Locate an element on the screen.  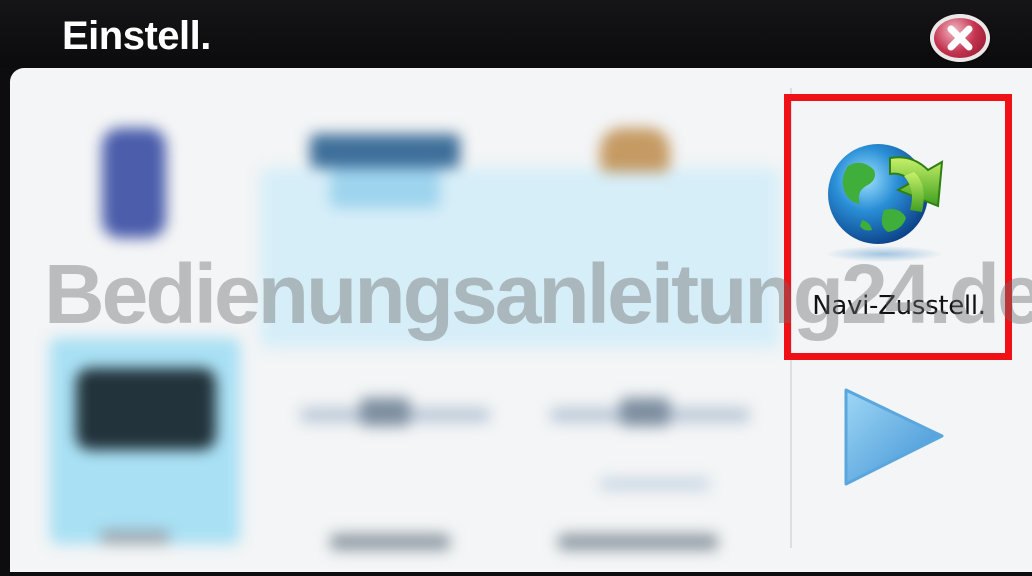
menu-item-display-glow is located at coordinates (385, 188).